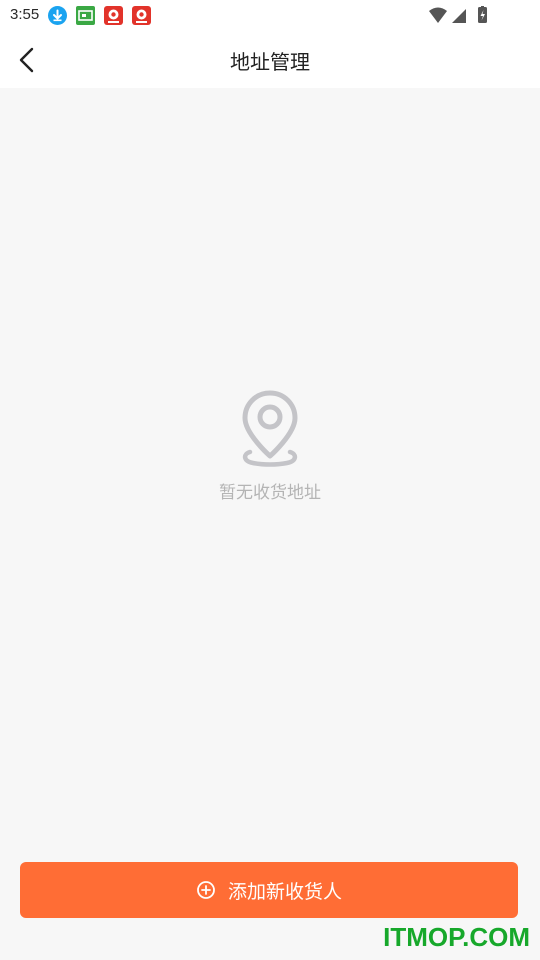 This screenshot has height=960, width=540. What do you see at coordinates (270, 15) in the screenshot?
I see `status-bar: 3:55` at bounding box center [270, 15].